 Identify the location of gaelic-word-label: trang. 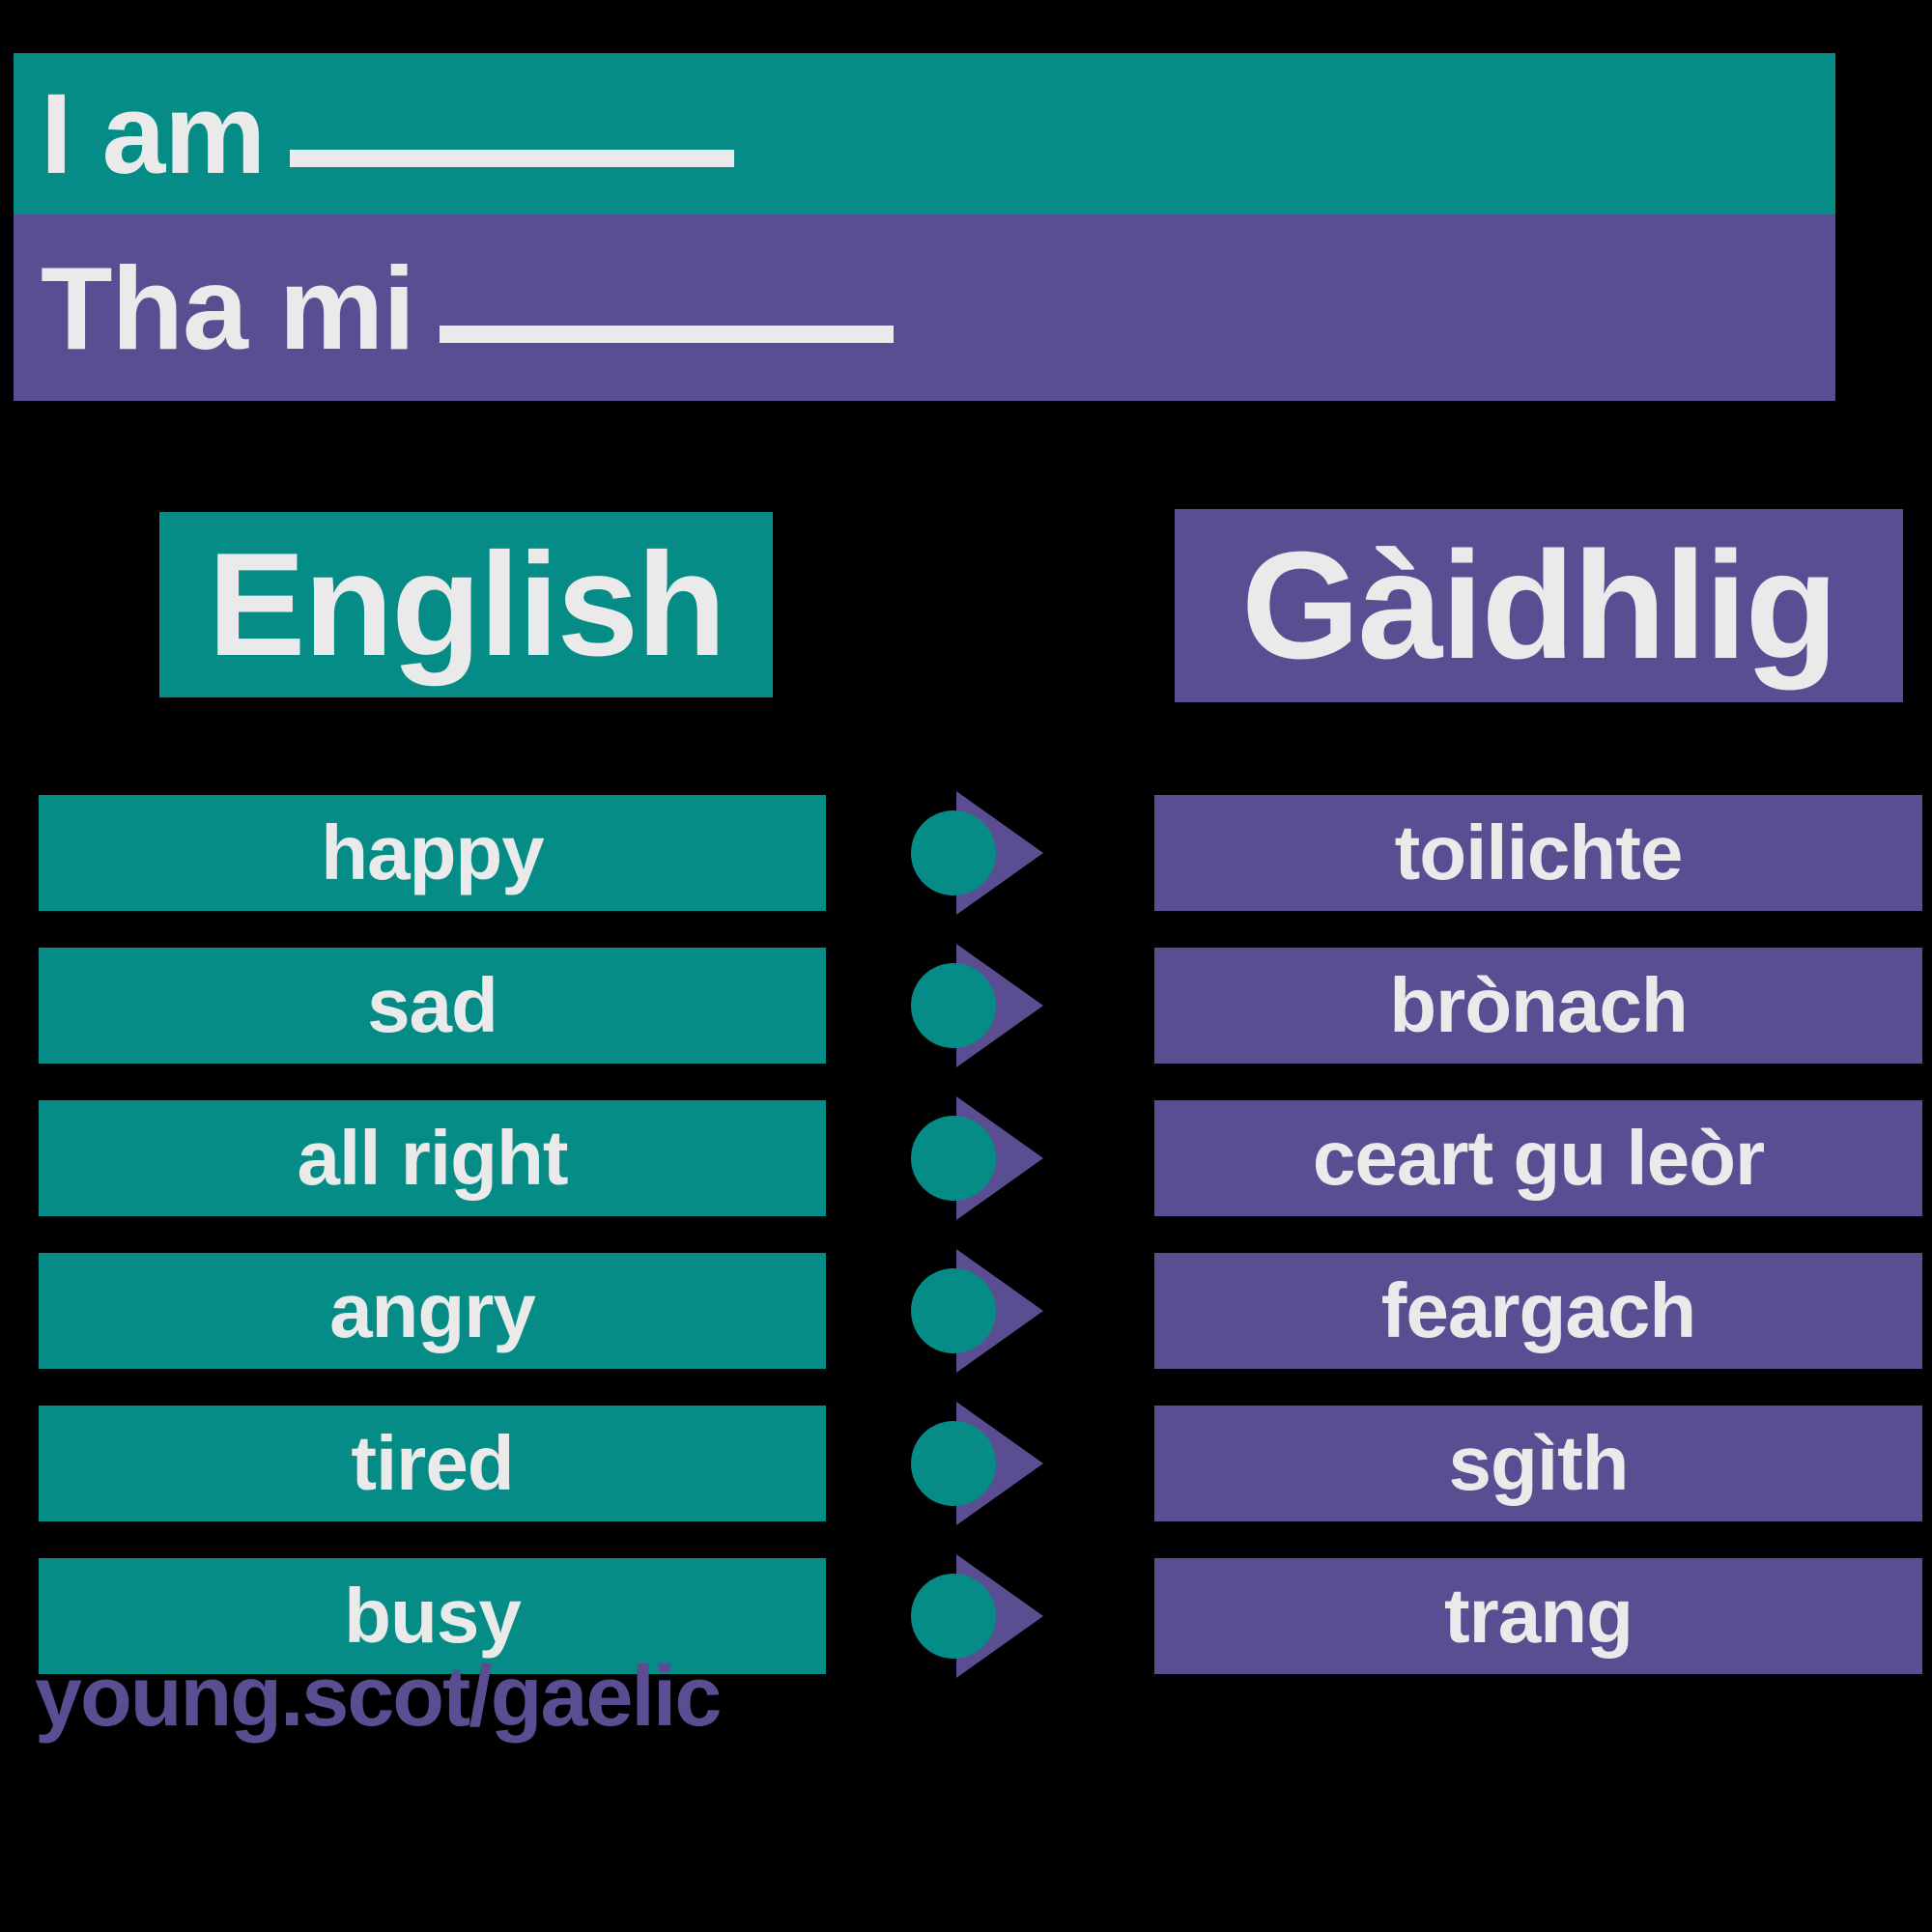
(1539, 1616).